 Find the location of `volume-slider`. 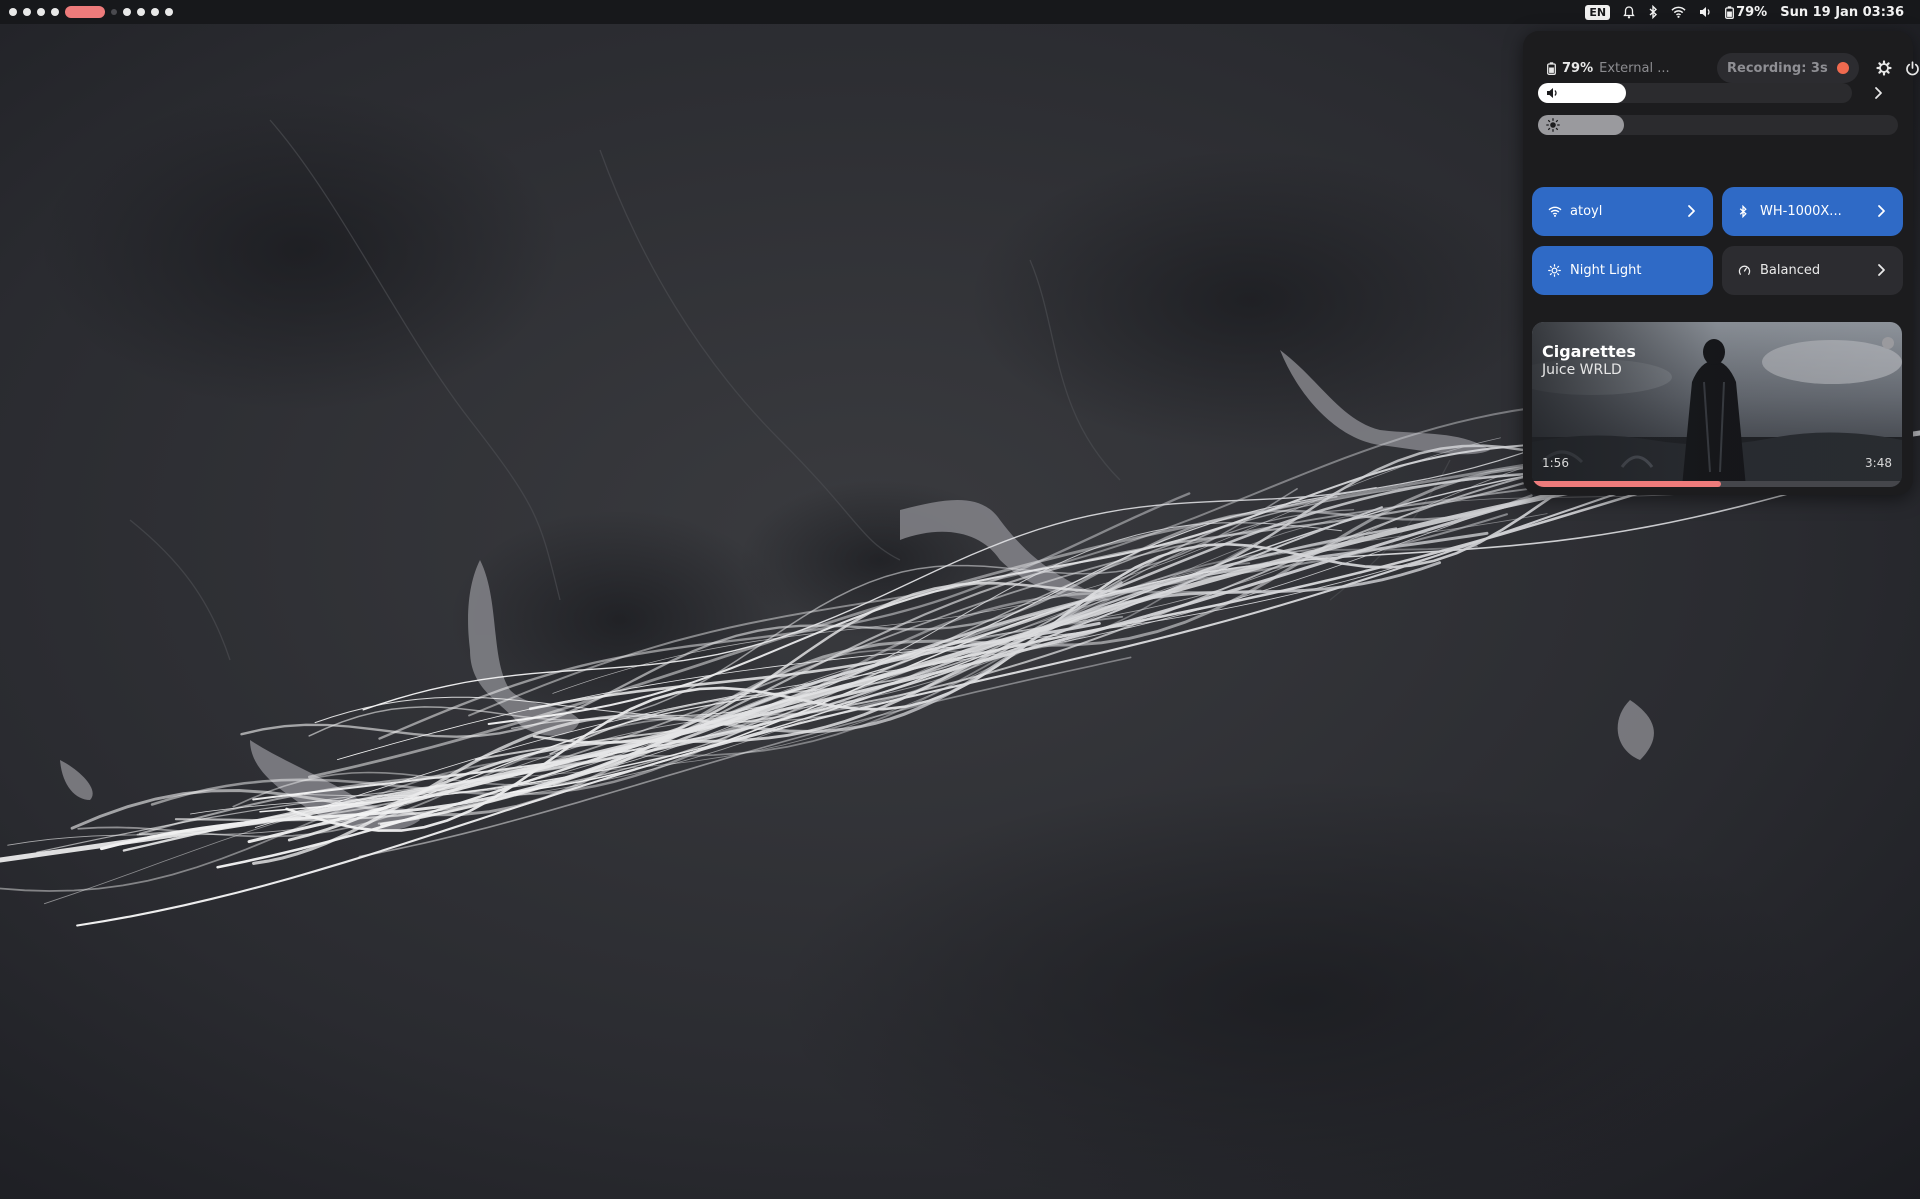

volume-slider is located at coordinates (1695, 93).